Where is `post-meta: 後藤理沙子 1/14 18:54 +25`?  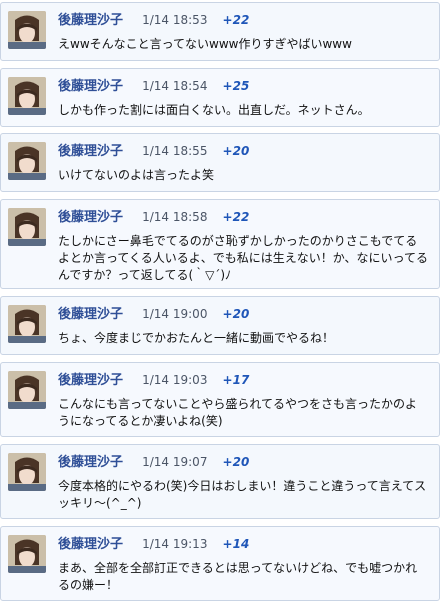
post-meta: 後藤理沙子 1/14 18:54 +25 is located at coordinates (153, 85).